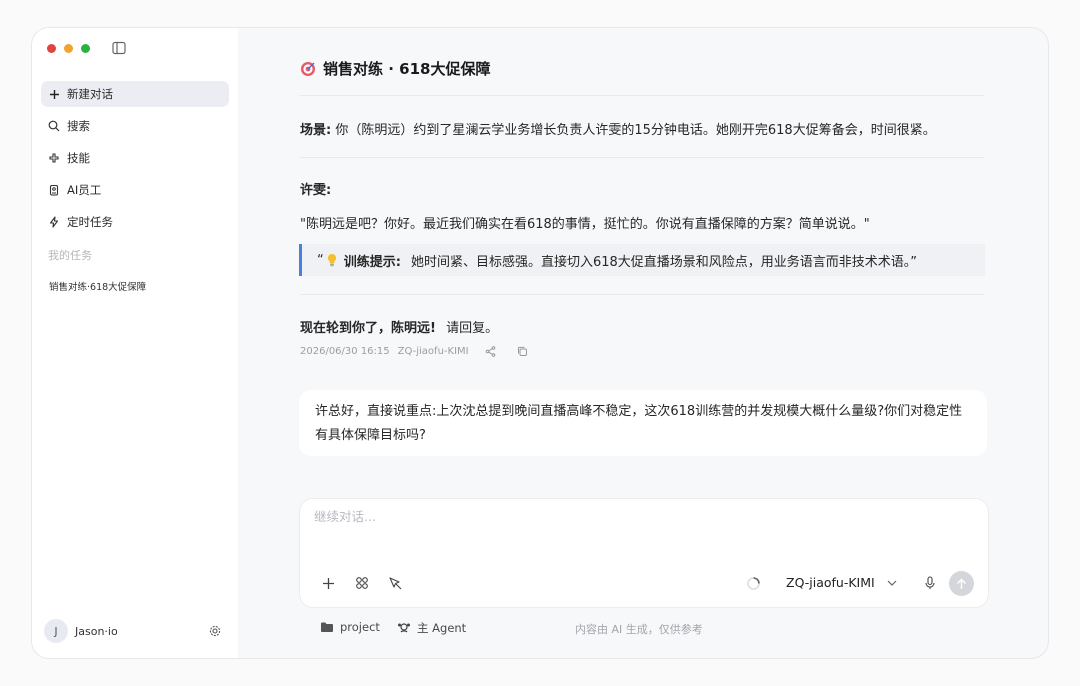 The image size is (1080, 686). Describe the element at coordinates (522, 351) in the screenshot. I see `copy-icon` at that location.